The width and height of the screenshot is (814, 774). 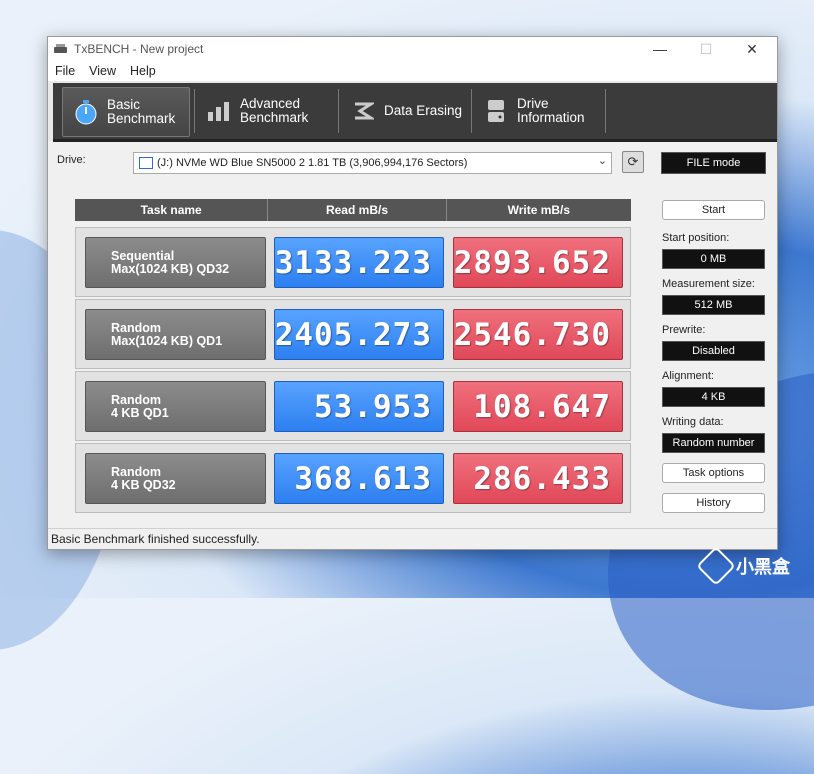 What do you see at coordinates (713, 351) in the screenshot?
I see `prewrite-value: Disabled` at bounding box center [713, 351].